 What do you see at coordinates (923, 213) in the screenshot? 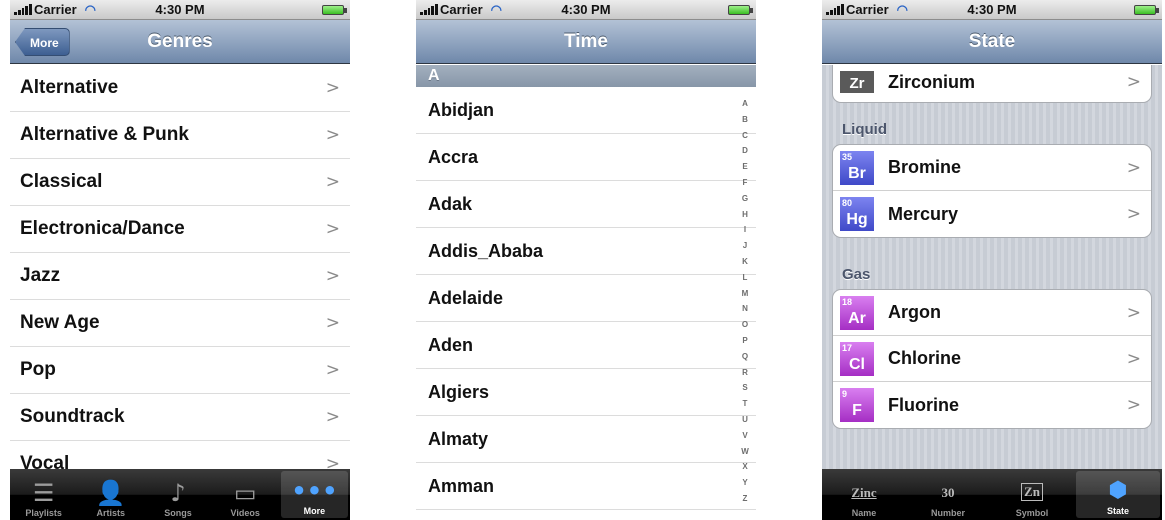
I see `element-name: Mercury` at bounding box center [923, 213].